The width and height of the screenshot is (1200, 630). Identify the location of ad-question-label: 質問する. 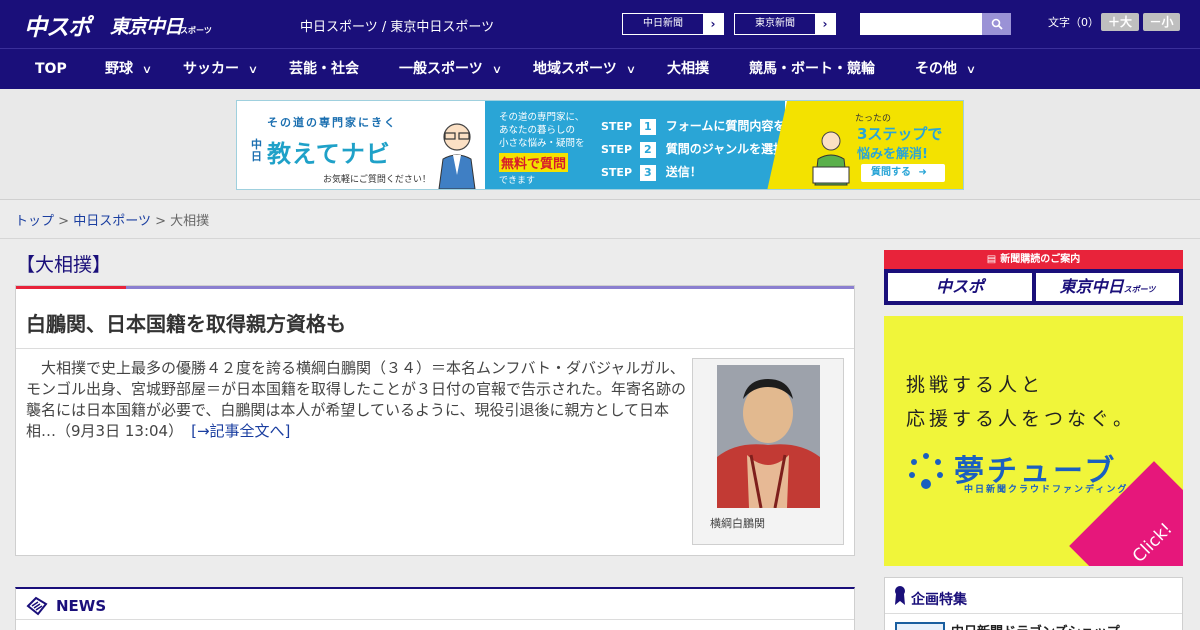
(891, 172).